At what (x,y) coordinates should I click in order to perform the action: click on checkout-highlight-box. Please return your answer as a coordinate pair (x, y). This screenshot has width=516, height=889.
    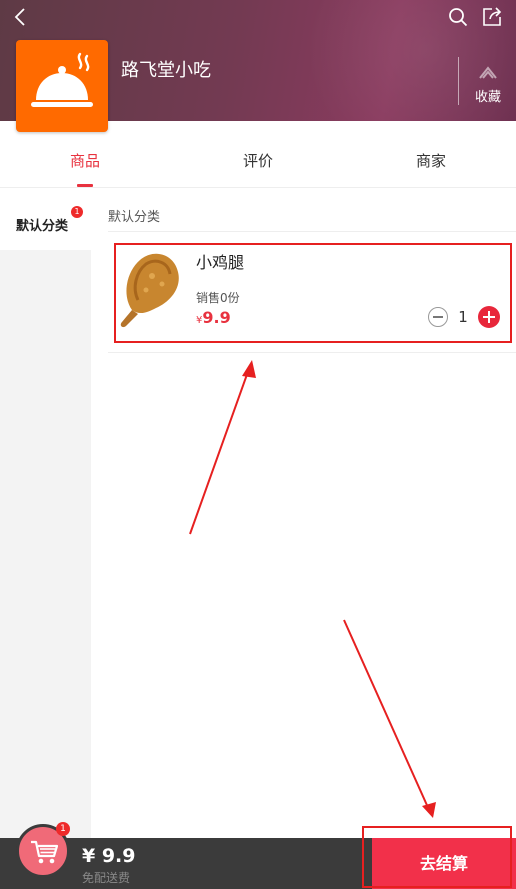
    Looking at the image, I should click on (437, 857).